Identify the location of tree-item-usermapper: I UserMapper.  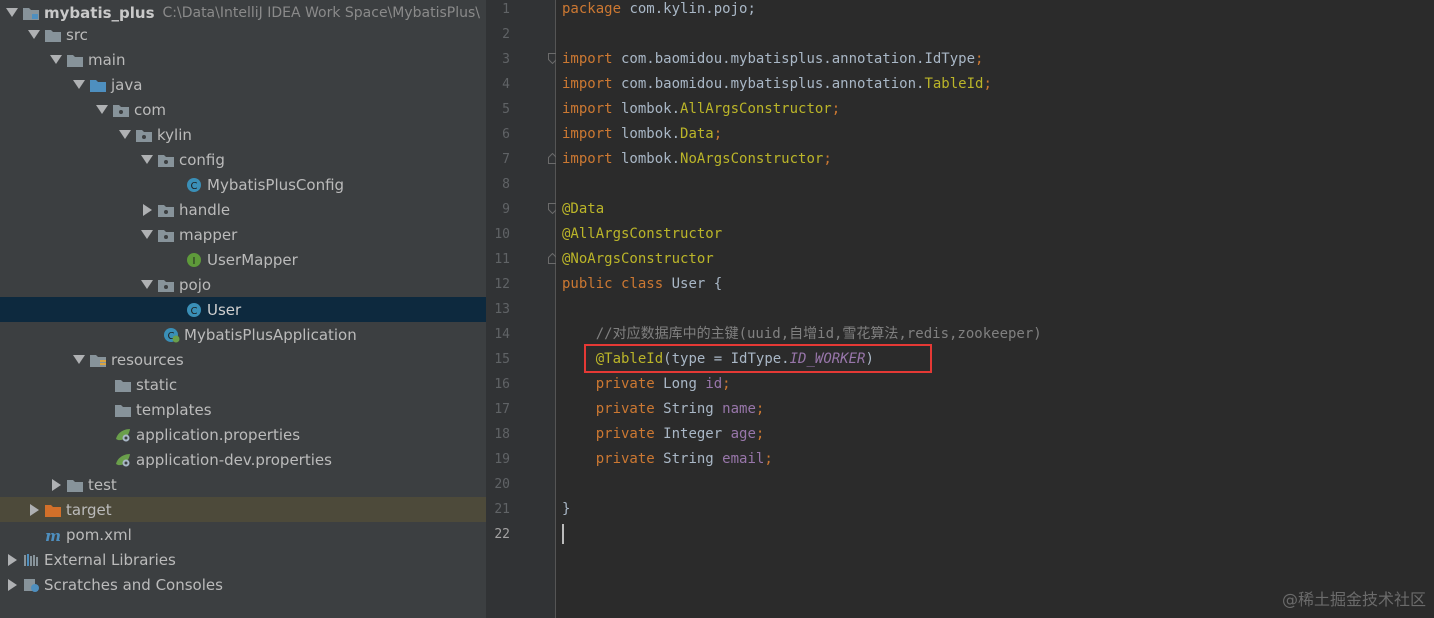
(243, 259).